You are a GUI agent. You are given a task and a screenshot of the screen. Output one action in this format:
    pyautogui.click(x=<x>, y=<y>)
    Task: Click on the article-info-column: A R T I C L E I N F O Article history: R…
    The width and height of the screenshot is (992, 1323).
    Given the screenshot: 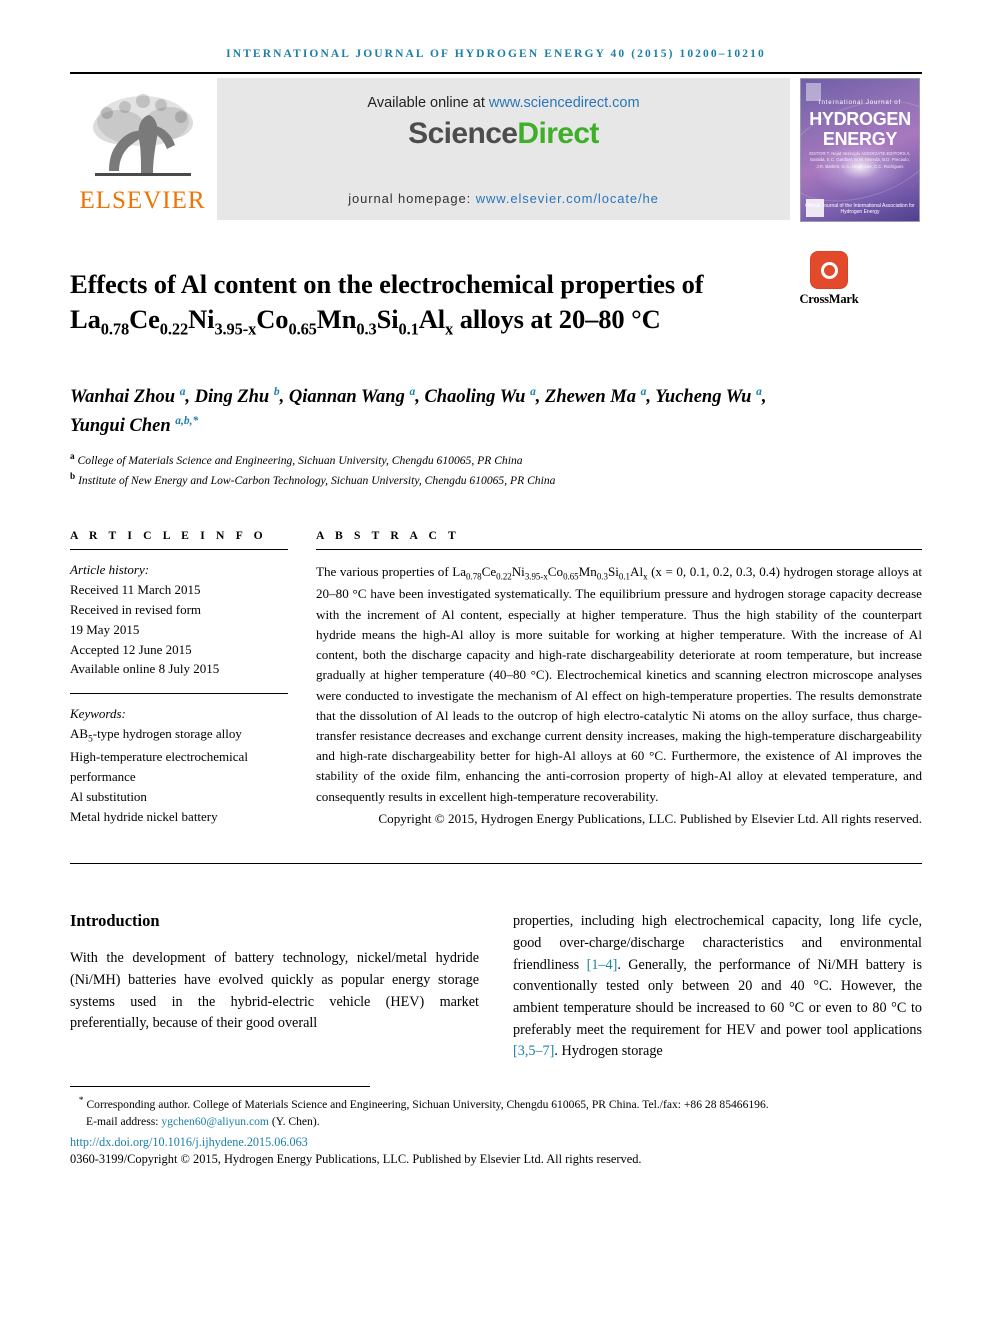 What is the action you would take?
    pyautogui.click(x=193, y=679)
    